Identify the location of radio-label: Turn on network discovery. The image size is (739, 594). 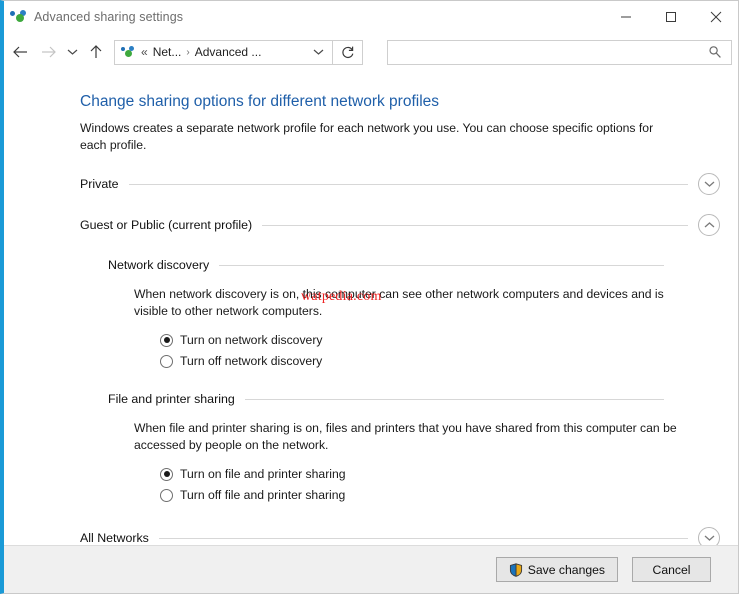
(251, 340).